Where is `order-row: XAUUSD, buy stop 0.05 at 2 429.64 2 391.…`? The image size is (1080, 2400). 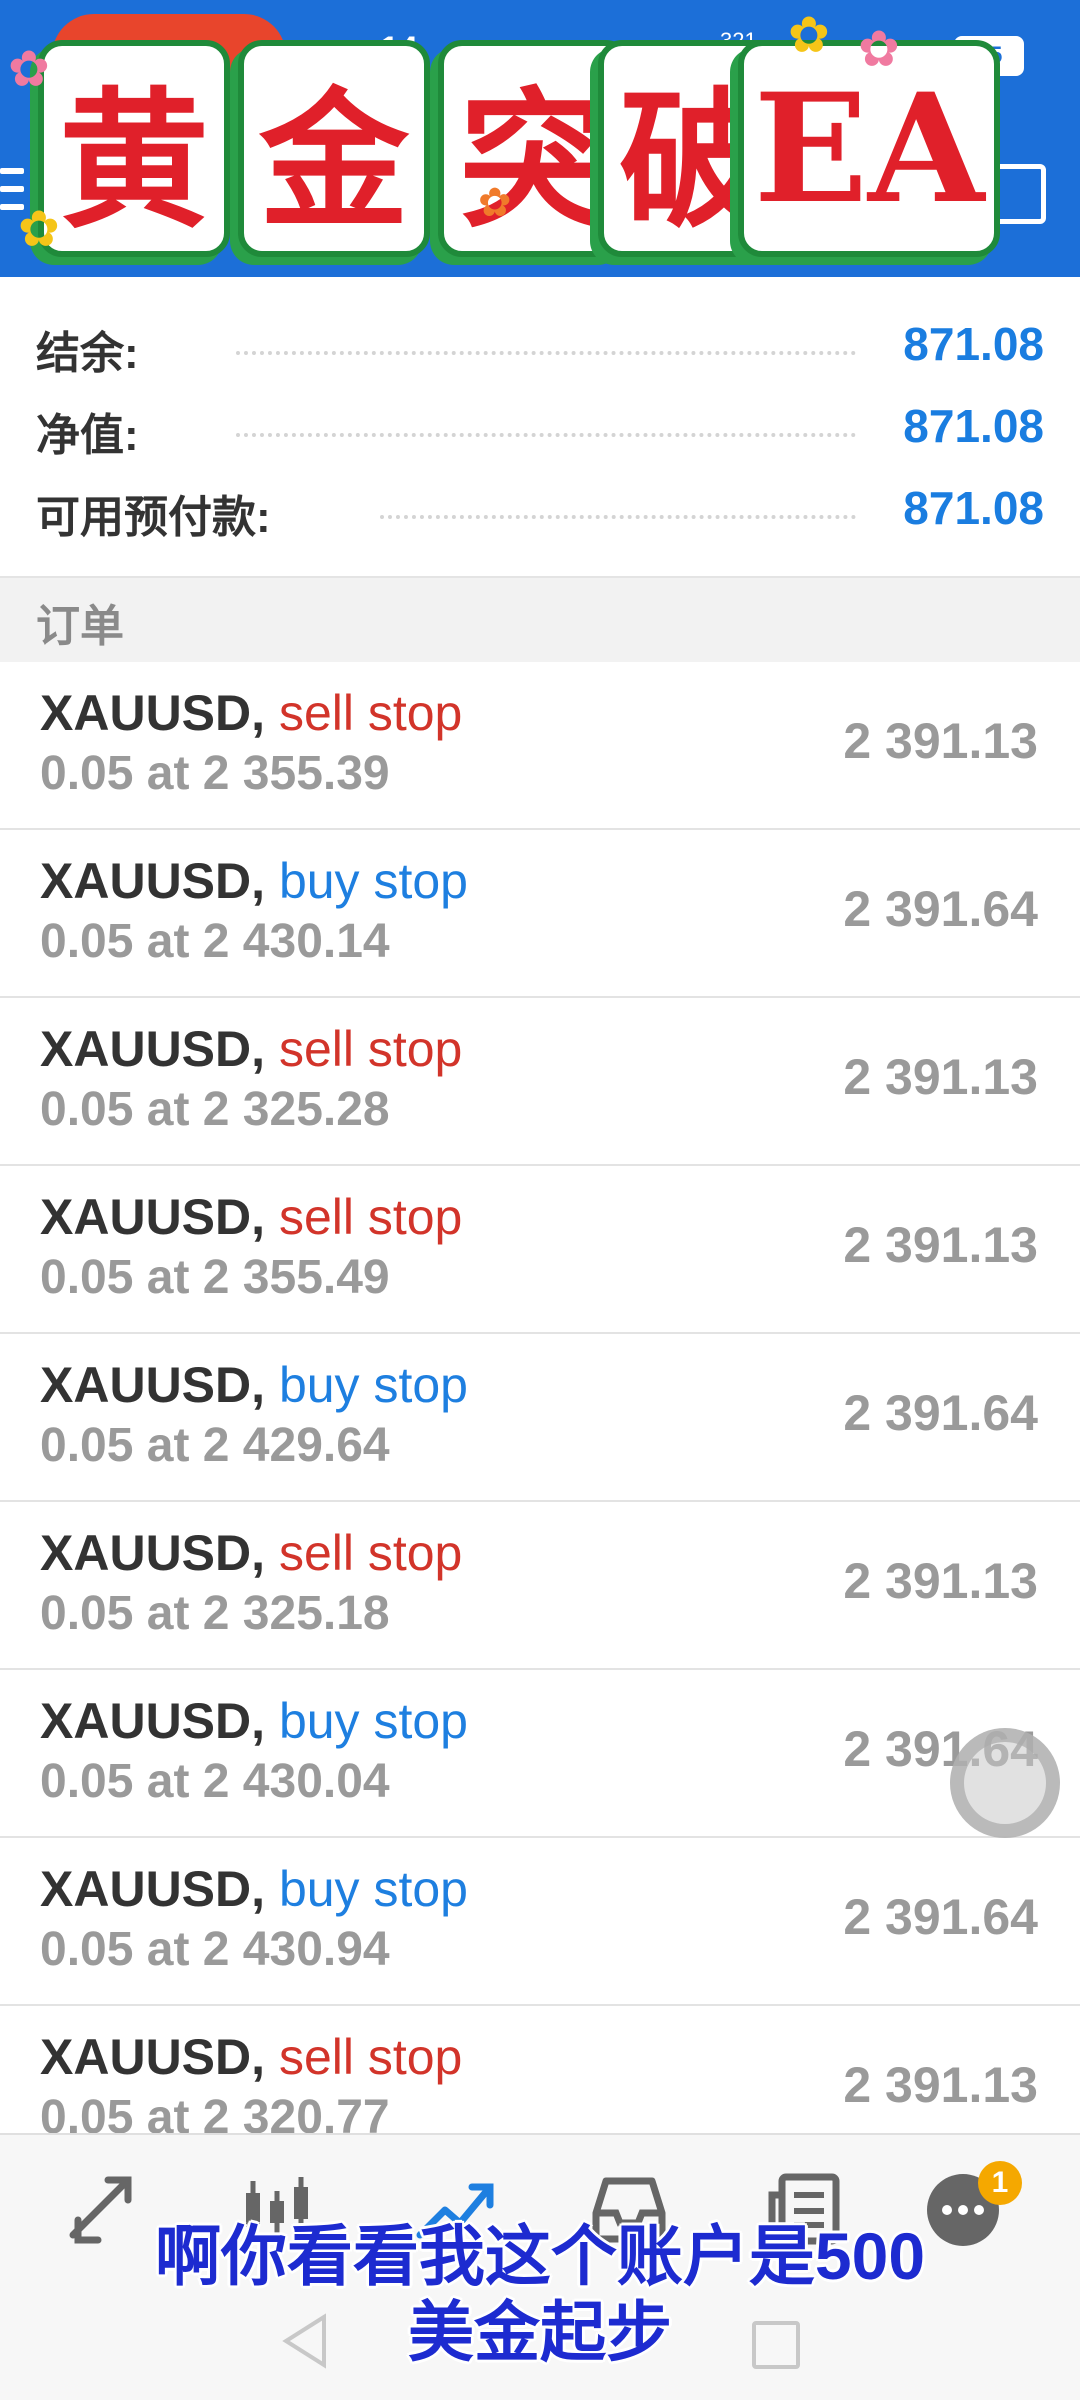
order-row: XAUUSD, buy stop 0.05 at 2 429.64 2 391.… is located at coordinates (540, 1418).